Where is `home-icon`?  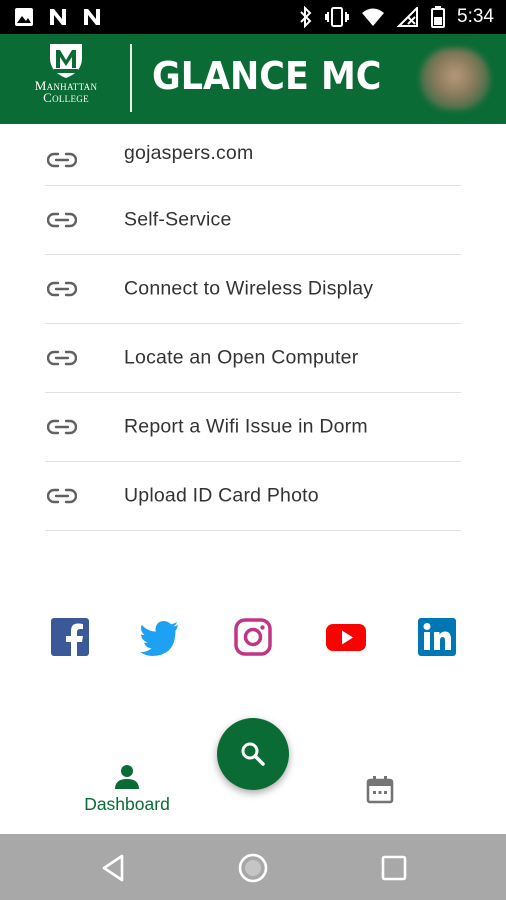
home-icon is located at coordinates (253, 868).